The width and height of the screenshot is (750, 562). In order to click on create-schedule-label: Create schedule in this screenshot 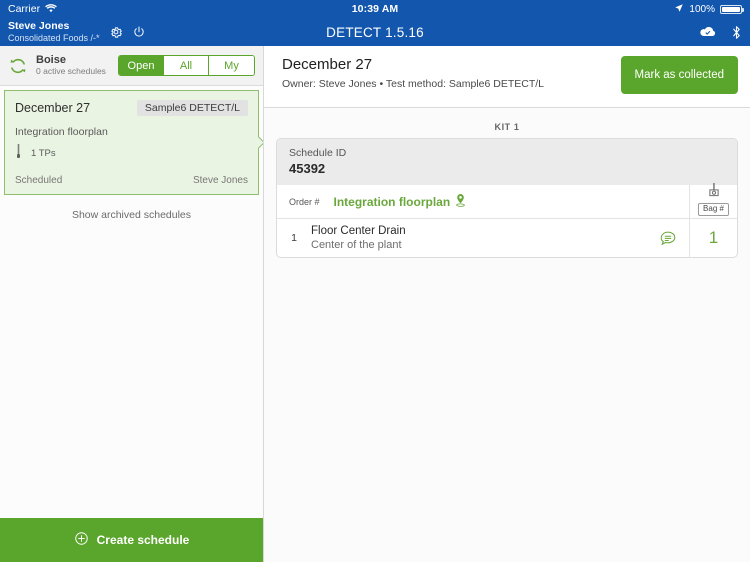, I will do `click(143, 540)`.